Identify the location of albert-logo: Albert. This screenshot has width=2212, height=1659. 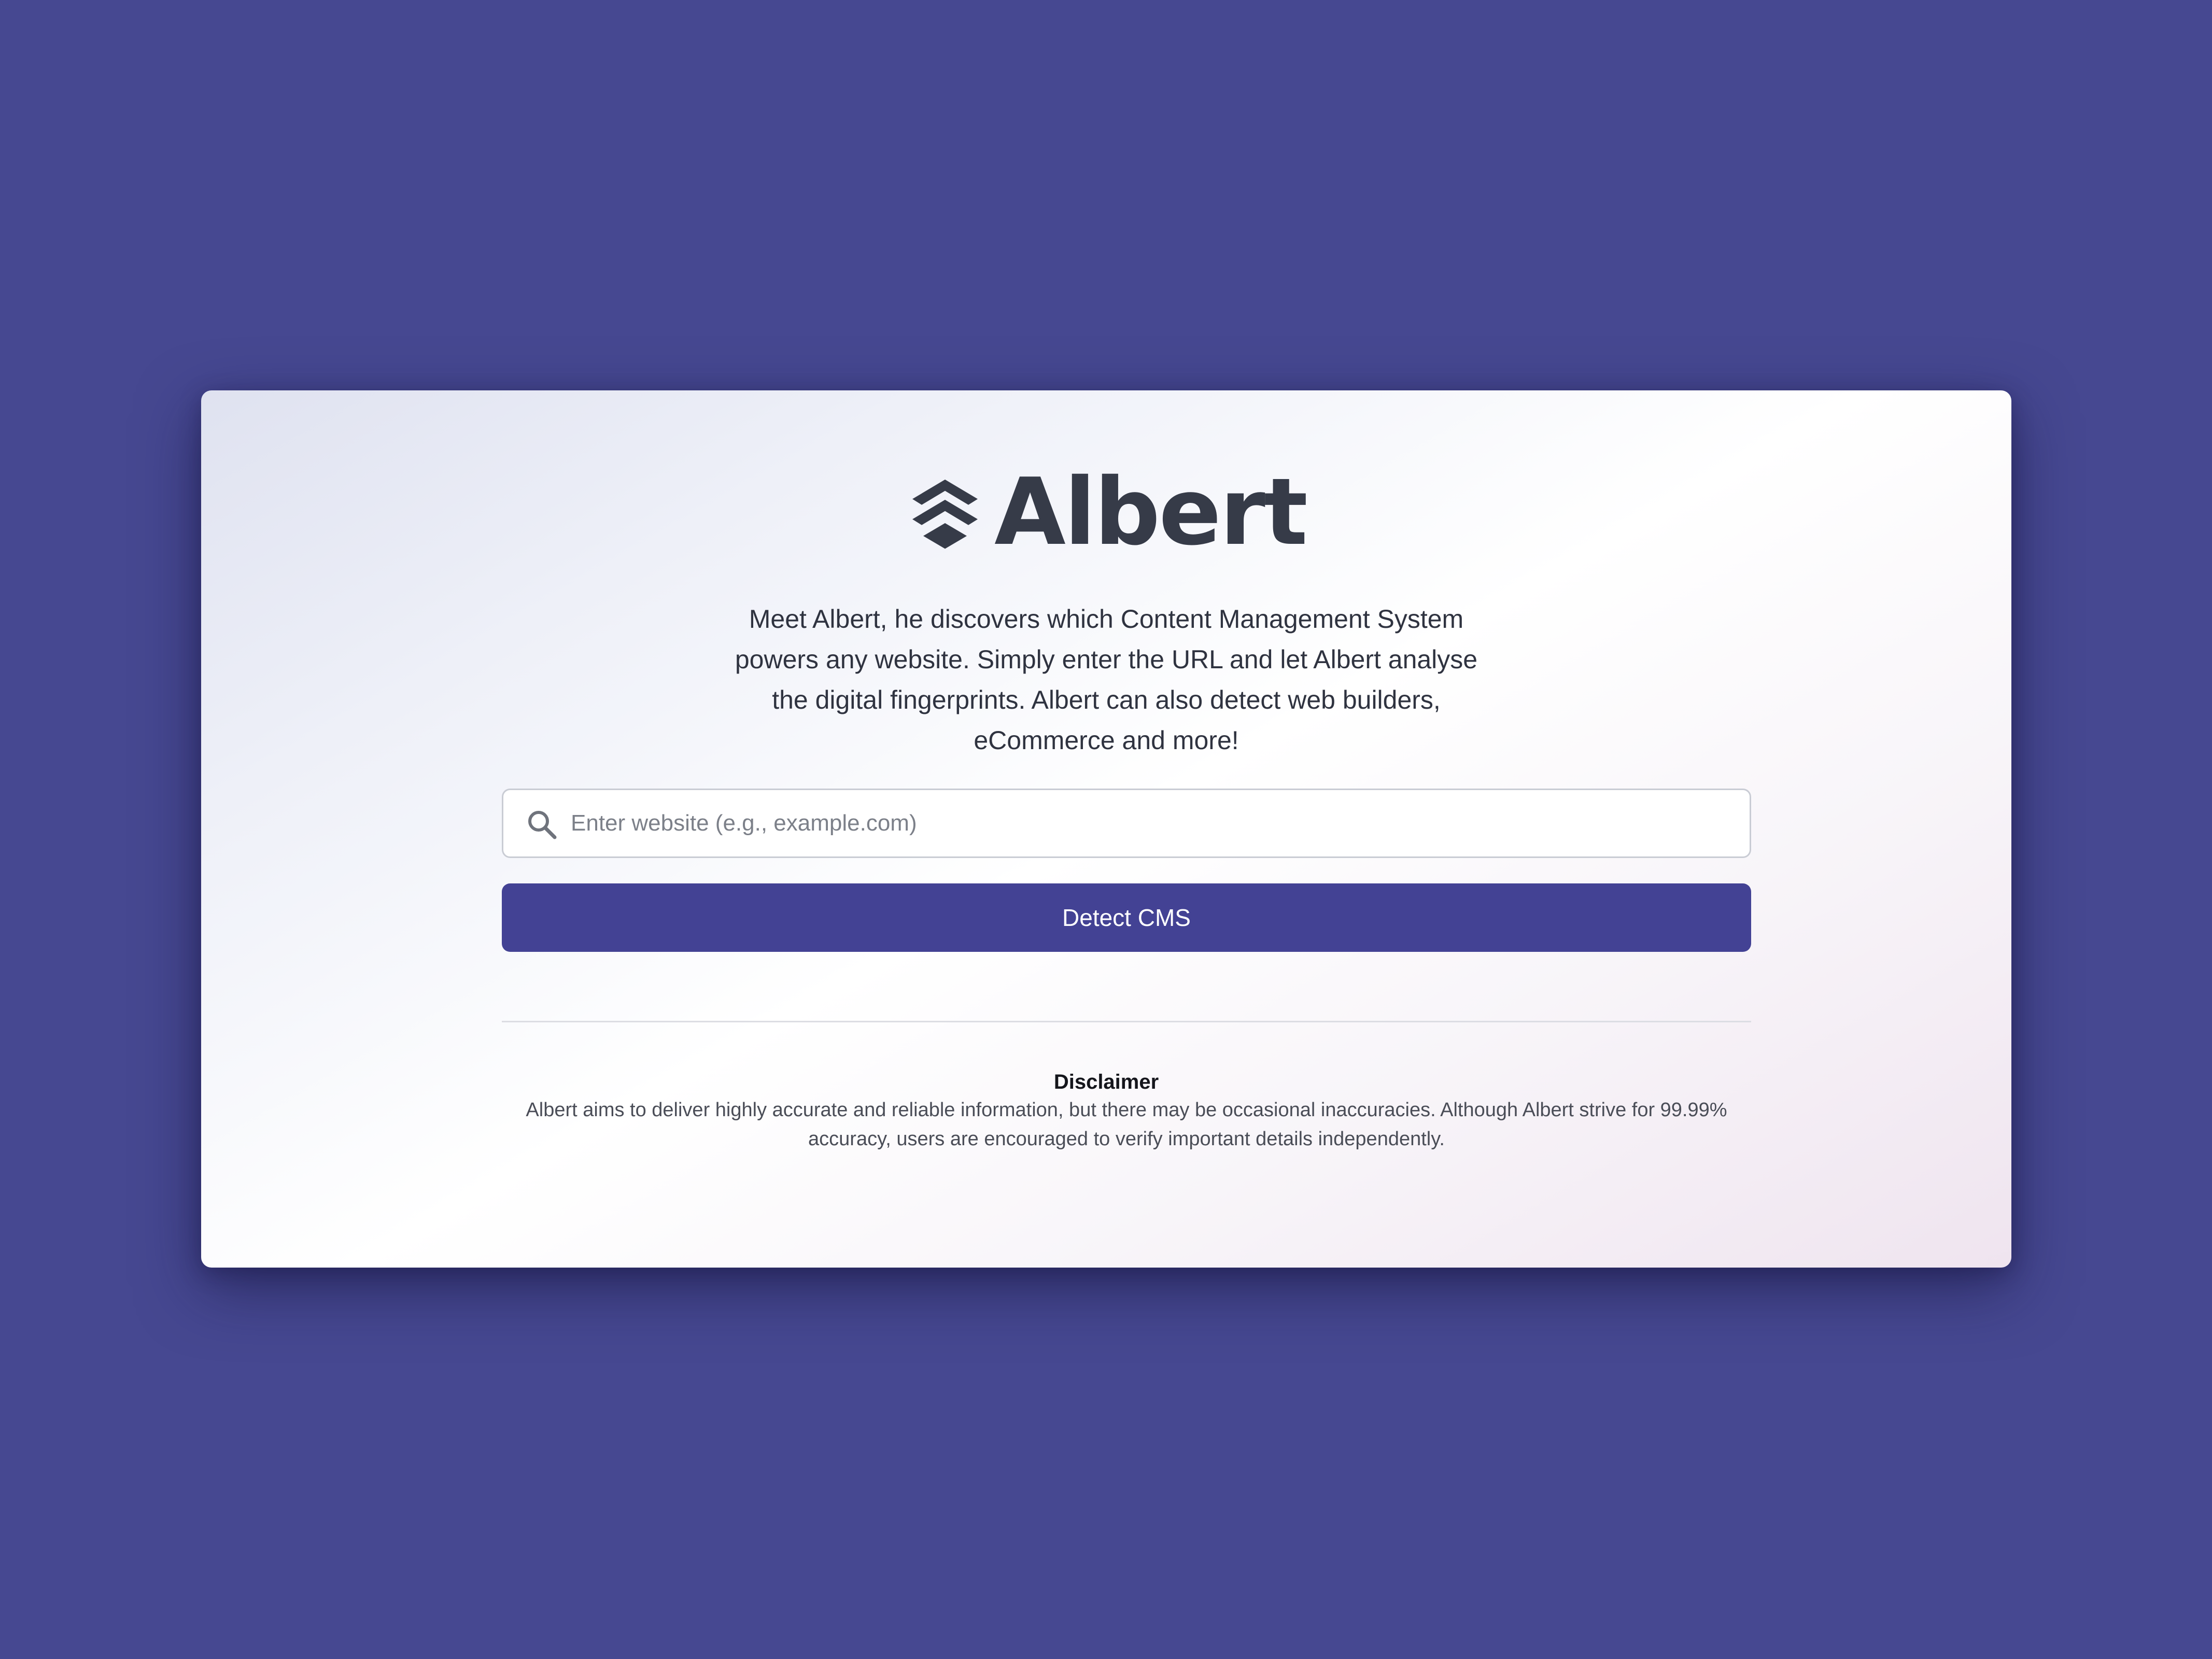
(1106, 512).